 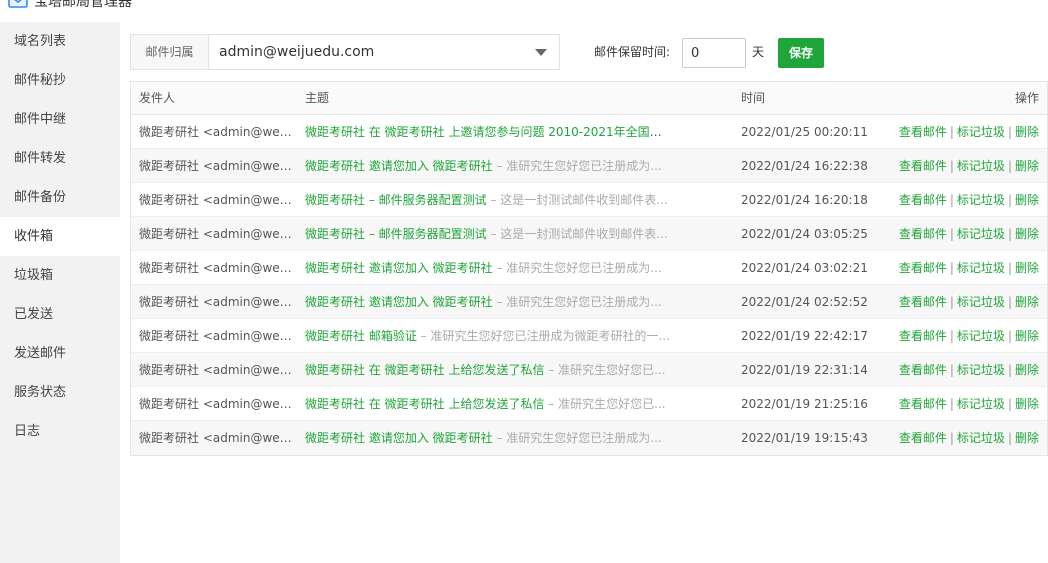 What do you see at coordinates (804, 438) in the screenshot?
I see `row-time: 2022/01/19 19:15:43` at bounding box center [804, 438].